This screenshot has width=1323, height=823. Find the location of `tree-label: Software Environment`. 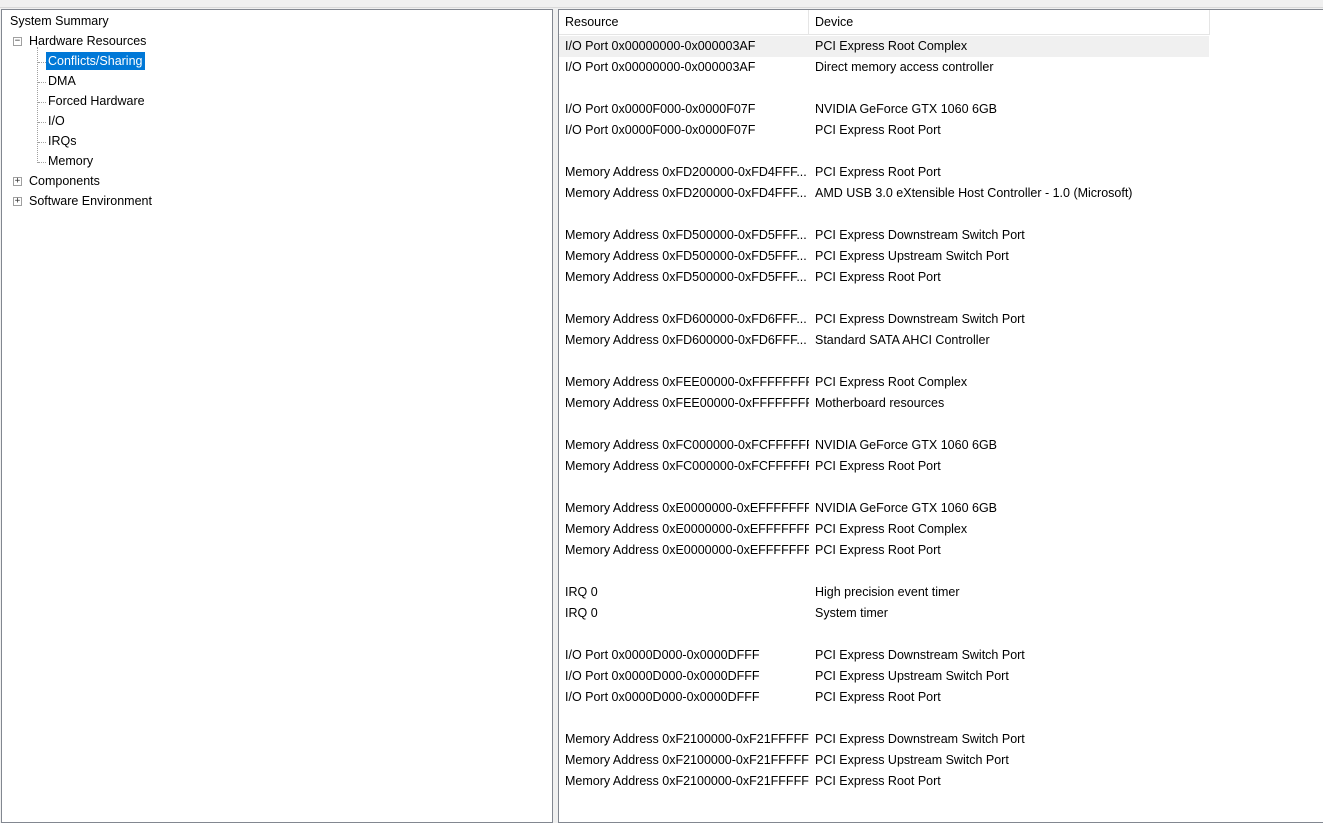

tree-label: Software Environment is located at coordinates (90, 201).